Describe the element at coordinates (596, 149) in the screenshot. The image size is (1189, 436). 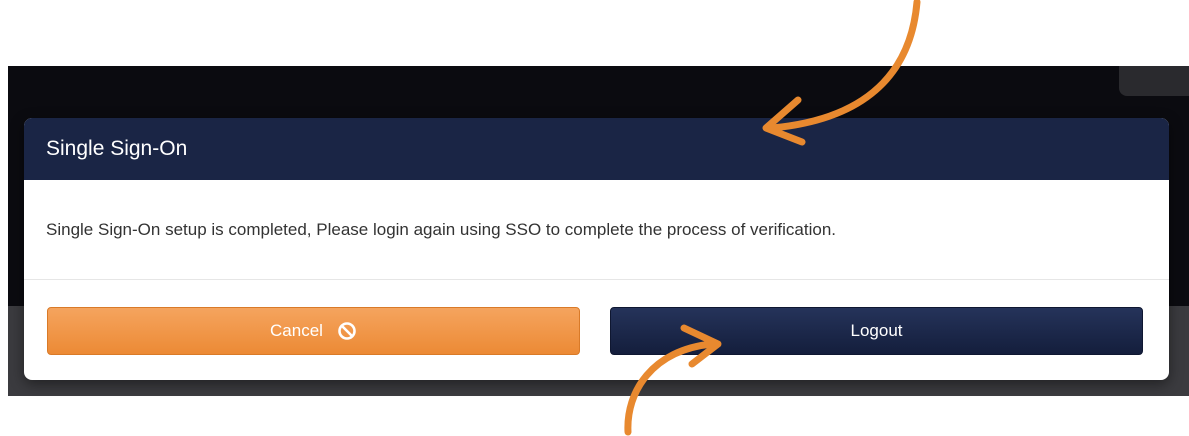
I see `modal-header: Single Sign-On` at that location.